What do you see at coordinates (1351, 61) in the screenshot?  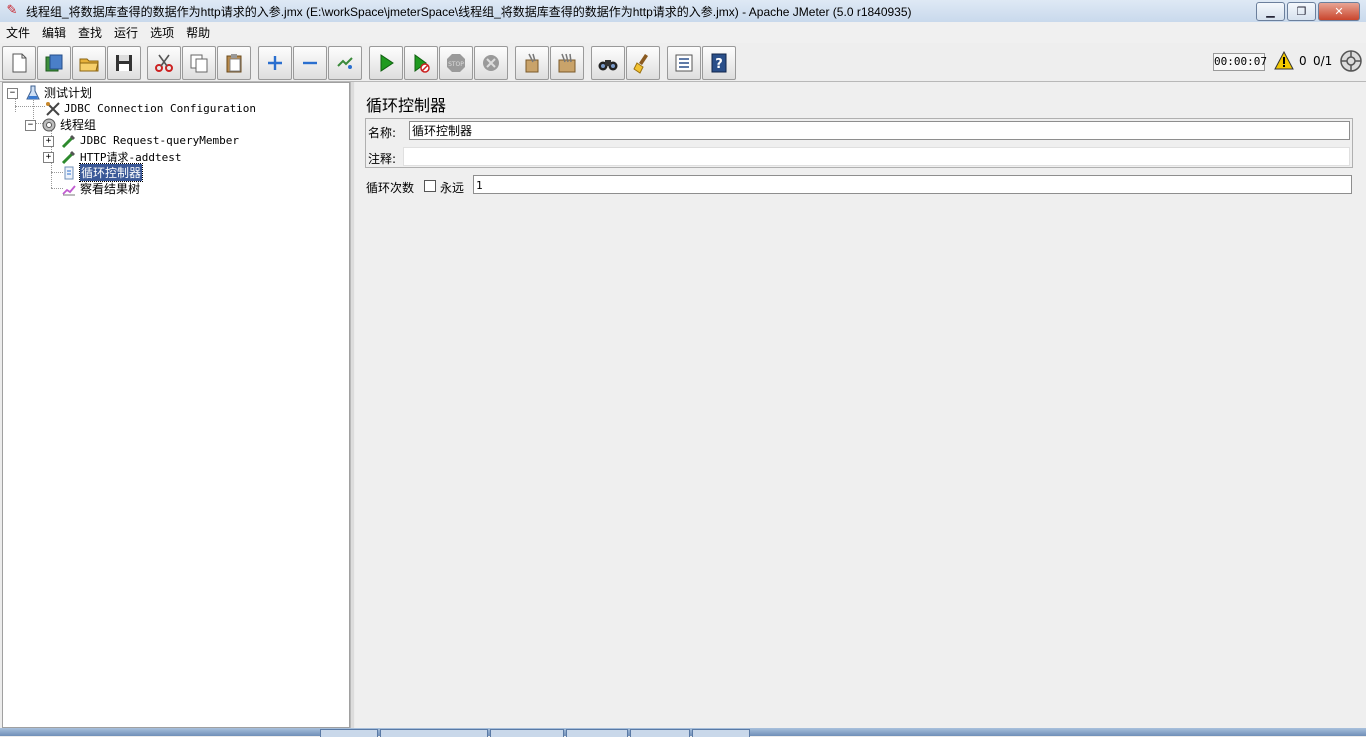 I see `running-status-icon` at bounding box center [1351, 61].